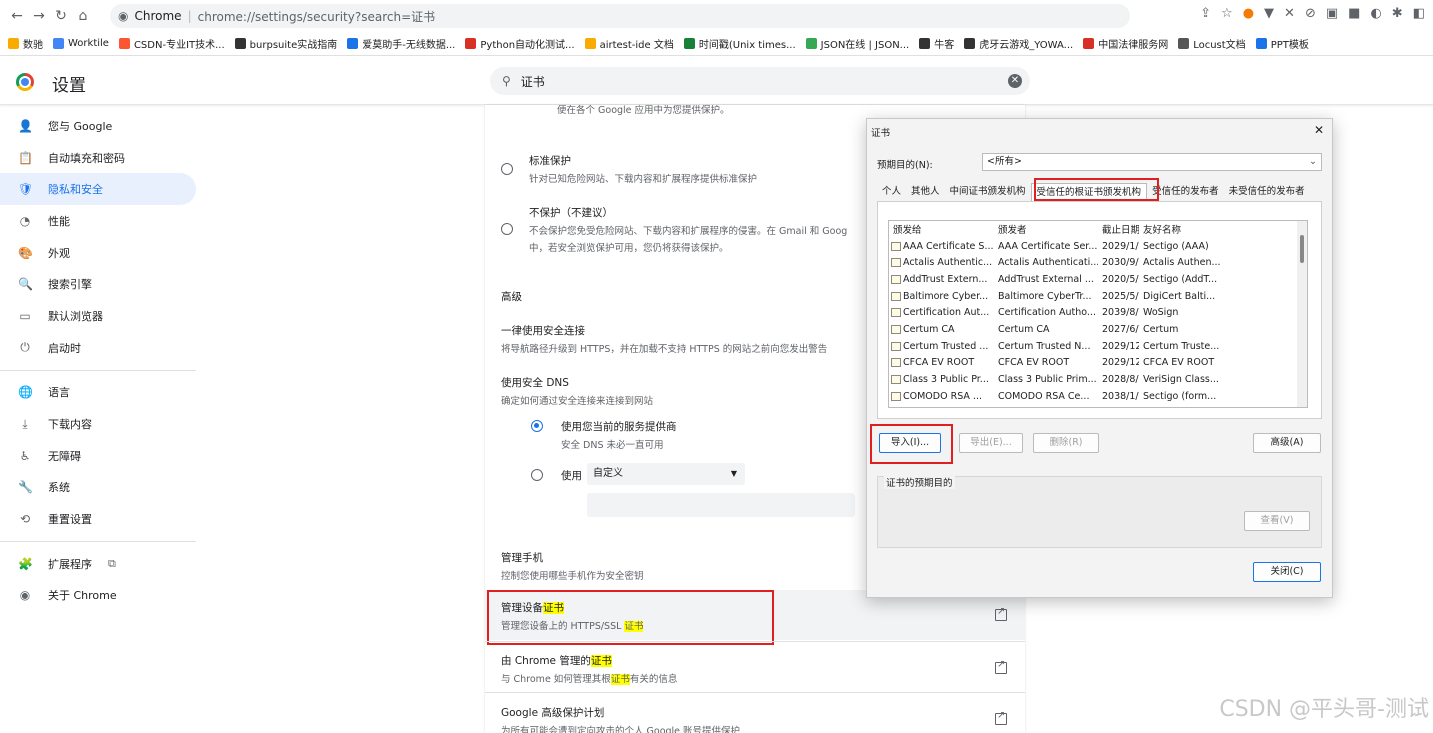 Image resolution: width=1433 pixels, height=733 pixels. Describe the element at coordinates (123, 16) in the screenshot. I see `site-info-icon: ◉` at that location.